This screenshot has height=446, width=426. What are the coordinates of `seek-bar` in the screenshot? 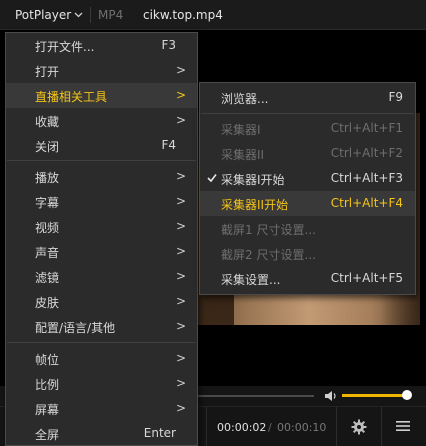 It's located at (256, 396).